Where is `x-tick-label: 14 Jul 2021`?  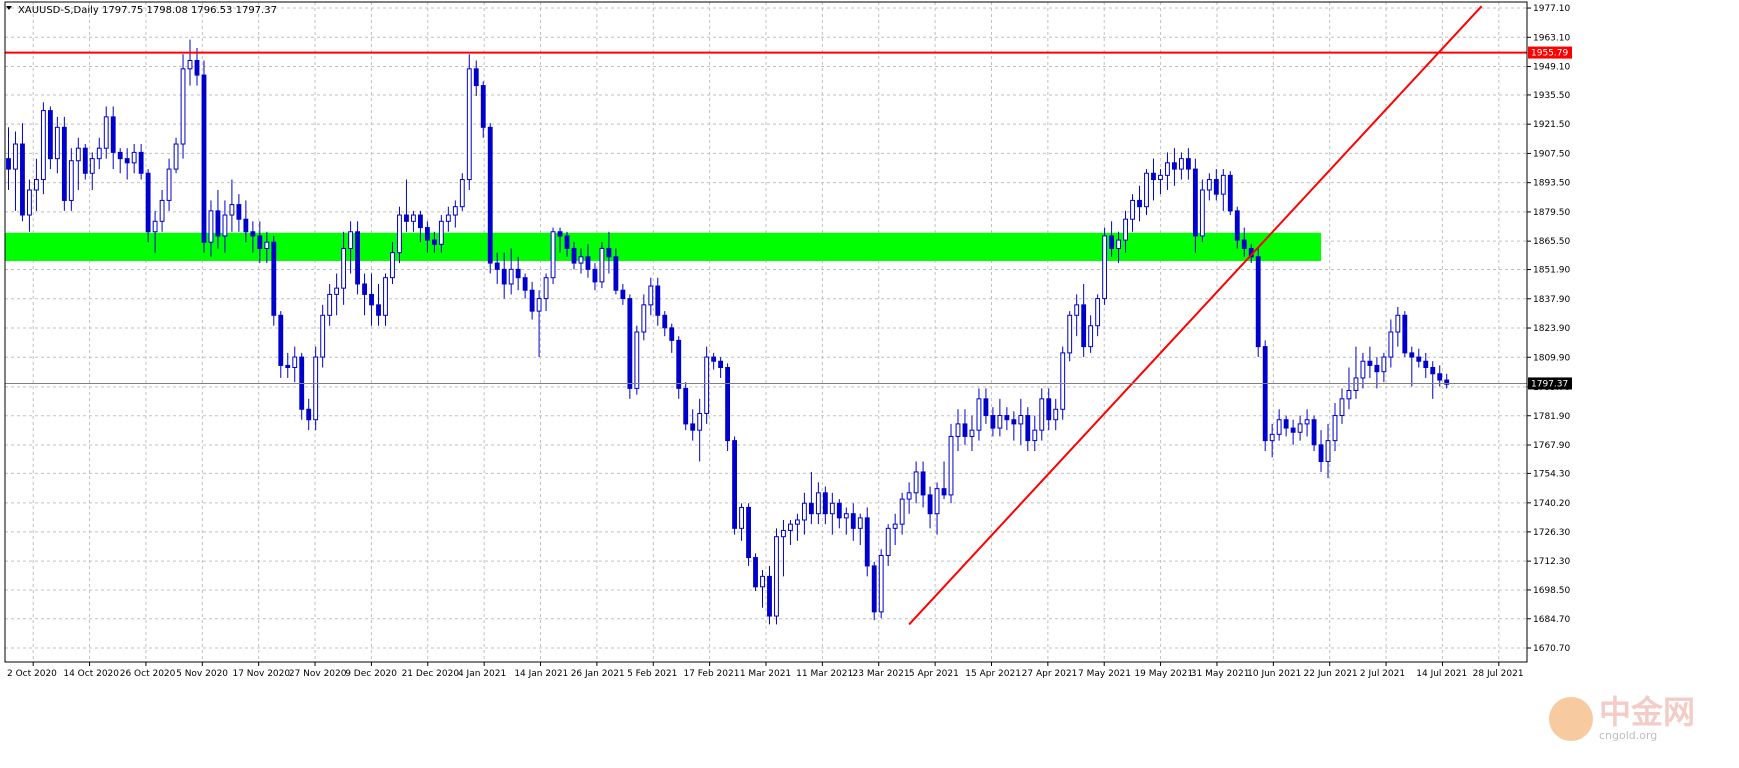
x-tick-label: 14 Jul 2021 is located at coordinates (1441, 674).